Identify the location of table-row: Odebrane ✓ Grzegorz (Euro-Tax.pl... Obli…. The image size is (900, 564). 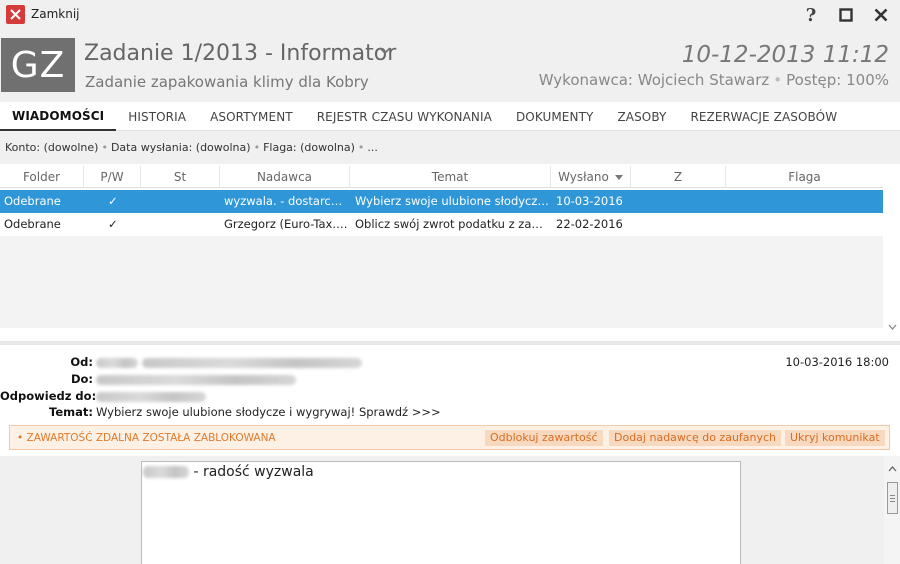
(441, 224).